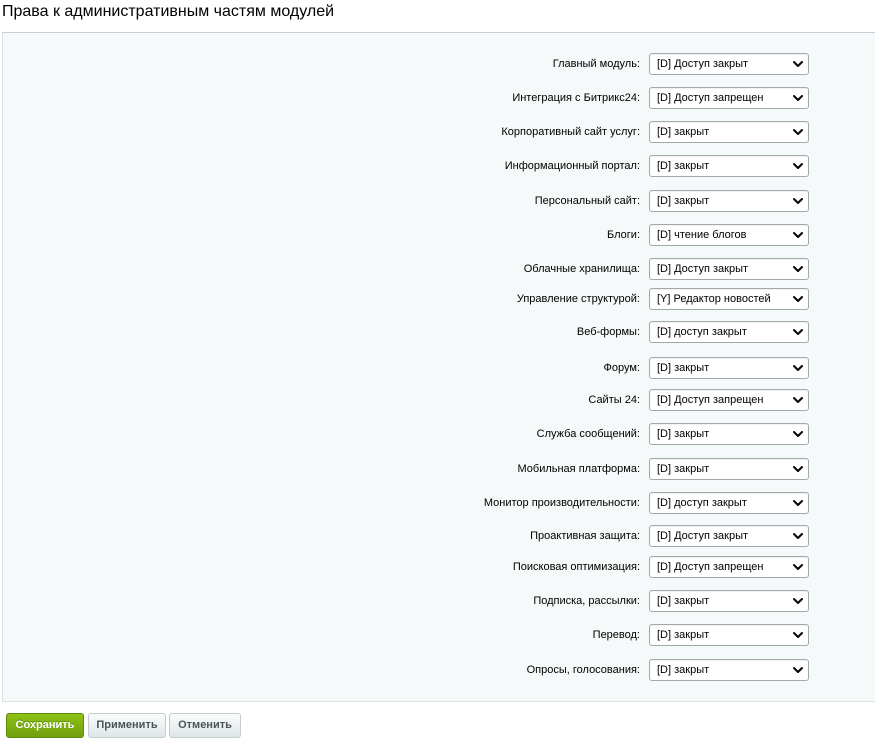  Describe the element at coordinates (438, 235) in the screenshot. I see `permission-row: Блоги: [D] чтение блогов` at that location.